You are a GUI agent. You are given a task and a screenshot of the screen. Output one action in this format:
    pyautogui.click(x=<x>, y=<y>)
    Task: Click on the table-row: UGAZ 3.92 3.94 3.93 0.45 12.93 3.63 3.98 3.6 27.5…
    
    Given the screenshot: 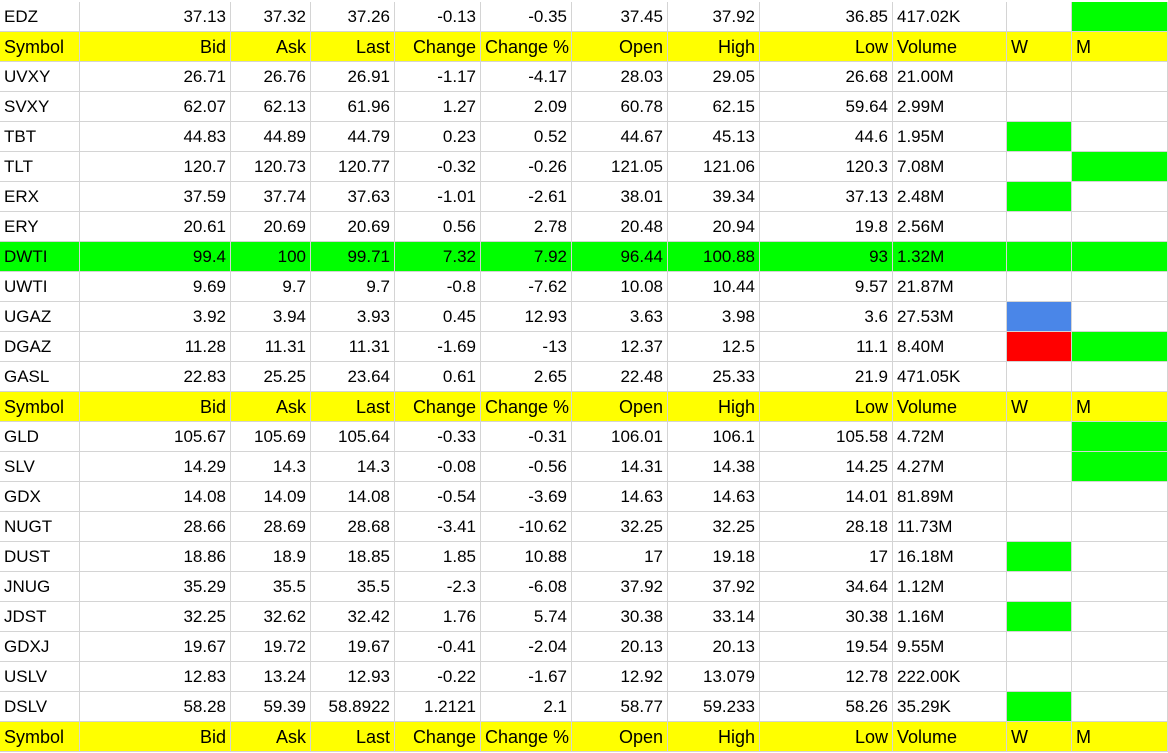 What is the action you would take?
    pyautogui.click(x=584, y=317)
    